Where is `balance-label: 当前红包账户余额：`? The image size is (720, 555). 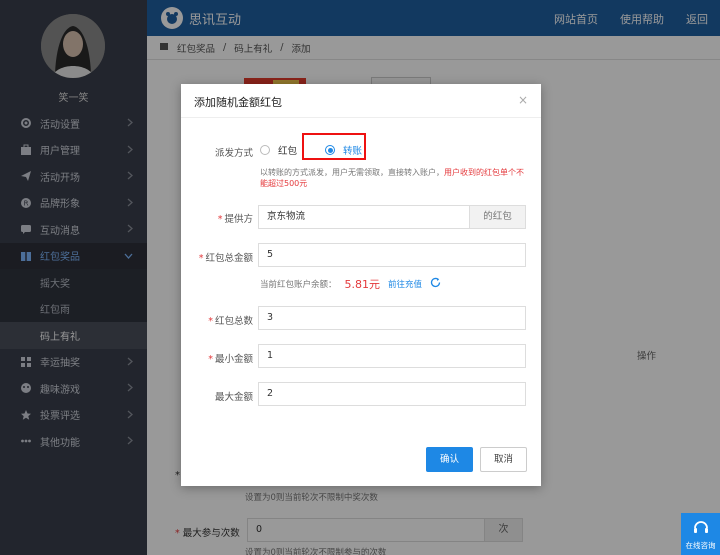 balance-label: 当前红包账户余额： is located at coordinates (298, 285).